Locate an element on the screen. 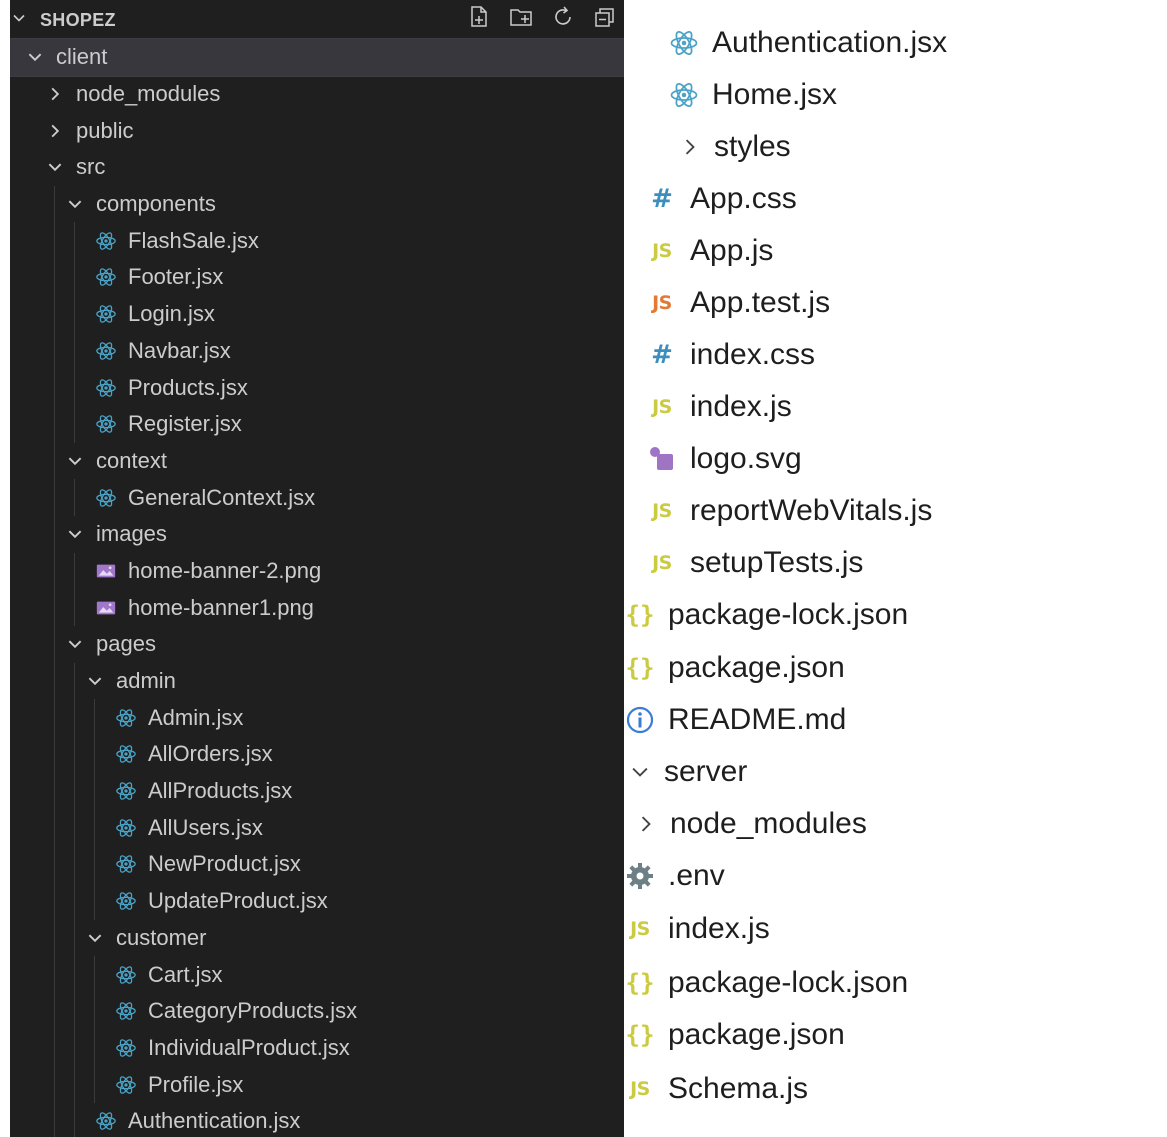 Image resolution: width=1167 pixels, height=1137 pixels. folder-context: context is located at coordinates (317, 461).